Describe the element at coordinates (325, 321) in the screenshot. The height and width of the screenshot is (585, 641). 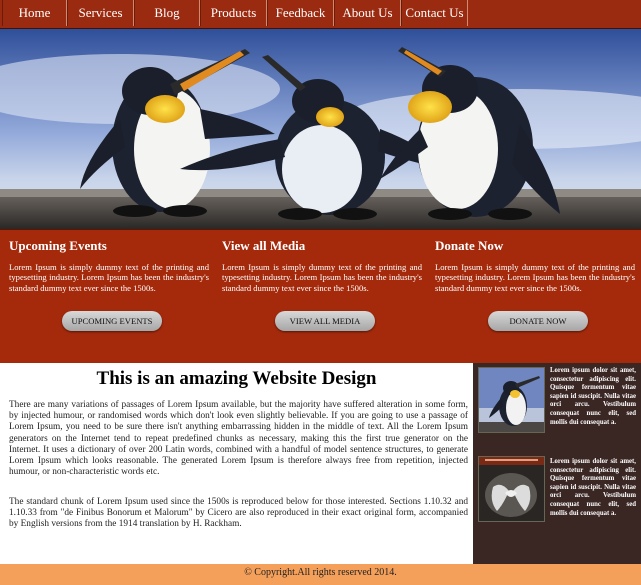
I see `view-all-media-button: VIEW ALL MEDIA` at that location.